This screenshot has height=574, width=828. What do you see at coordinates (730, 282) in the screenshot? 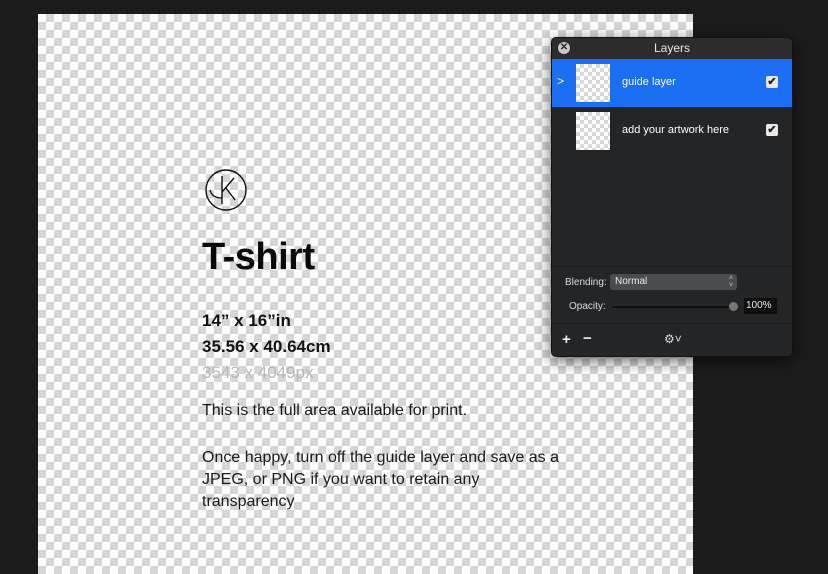
I see `select-arrows-icon: ˄ ˅` at bounding box center [730, 282].